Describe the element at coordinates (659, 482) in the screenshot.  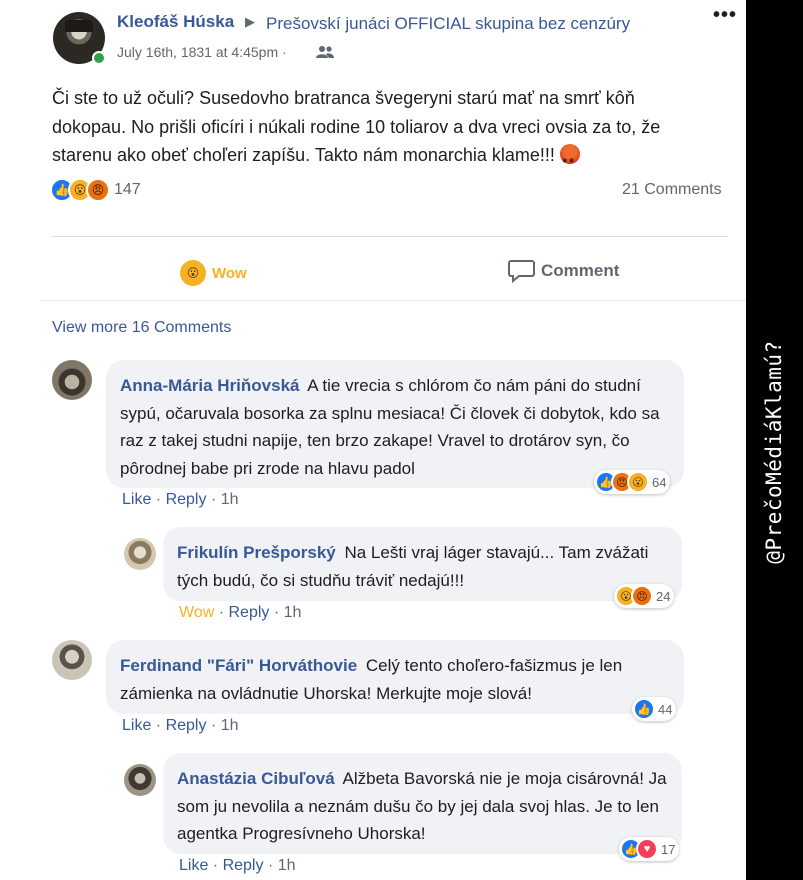
I see `comment-reaction-count: 64` at that location.